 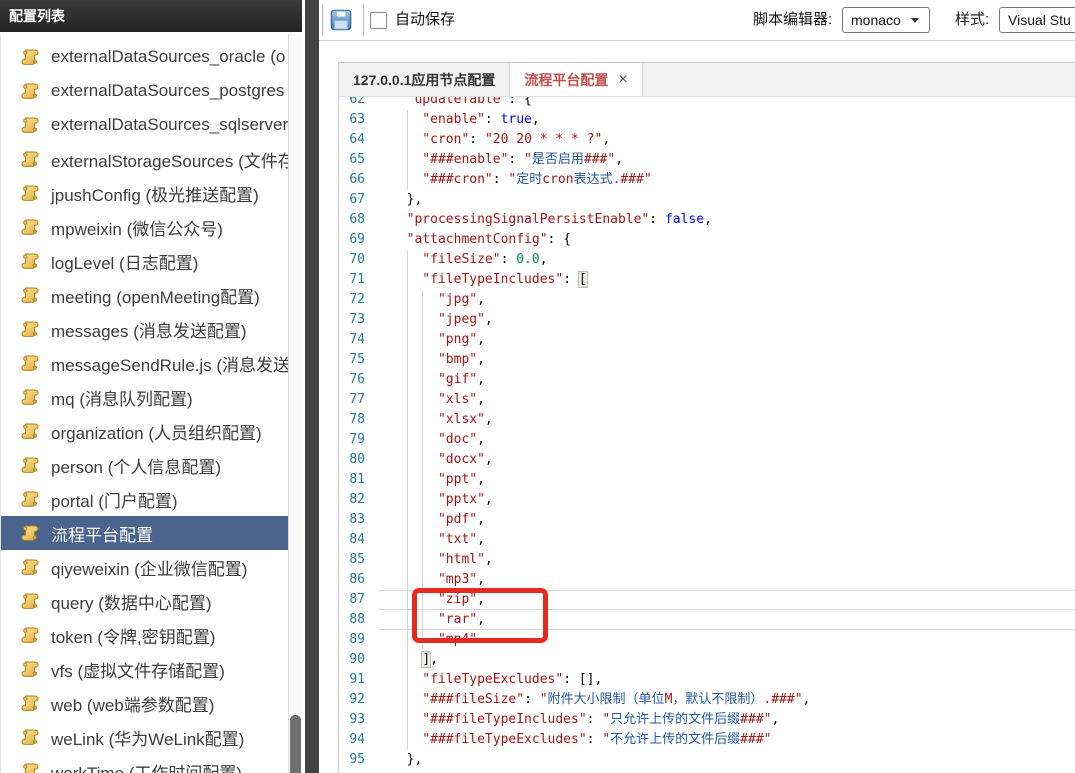 I want to click on code-line: 86 "mp3",, so click(x=707, y=580).